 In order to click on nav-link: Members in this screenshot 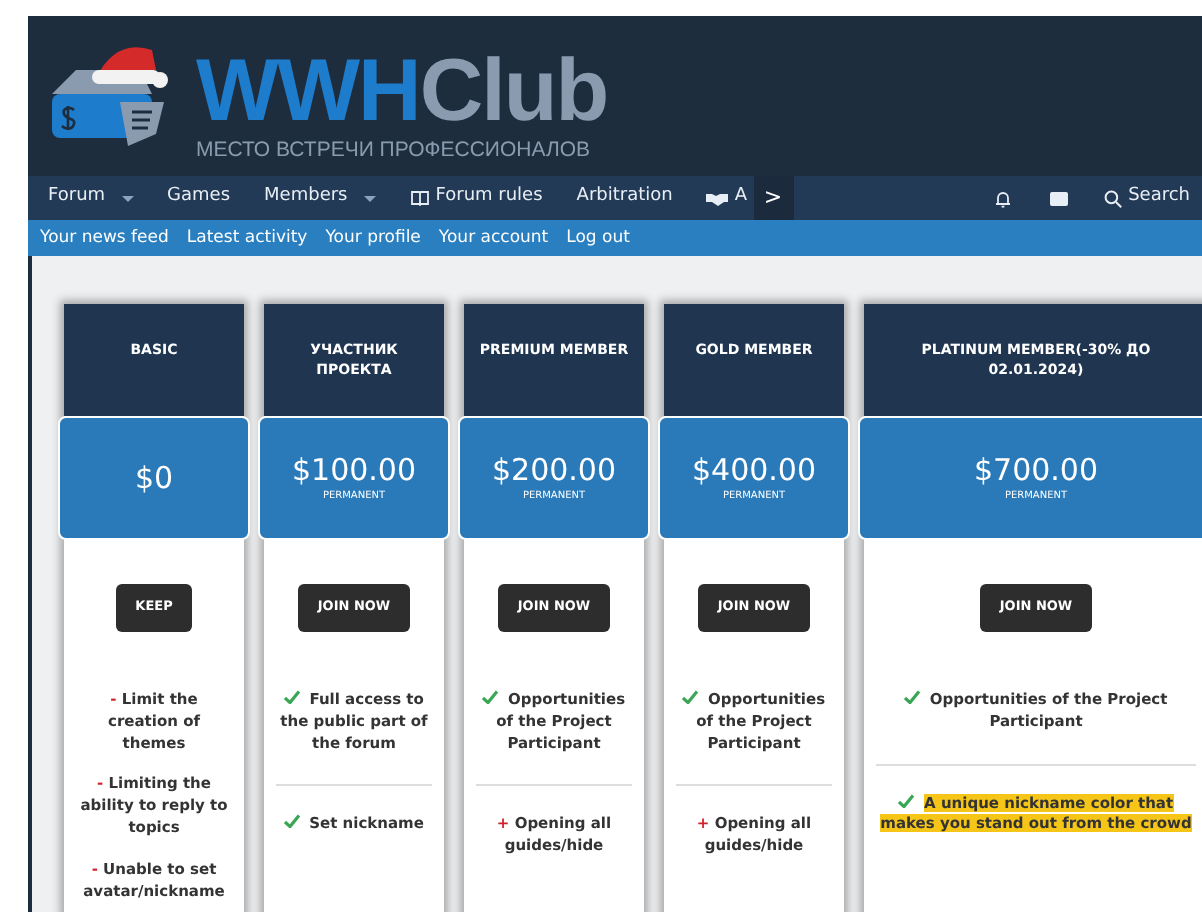, I will do `click(320, 198)`.